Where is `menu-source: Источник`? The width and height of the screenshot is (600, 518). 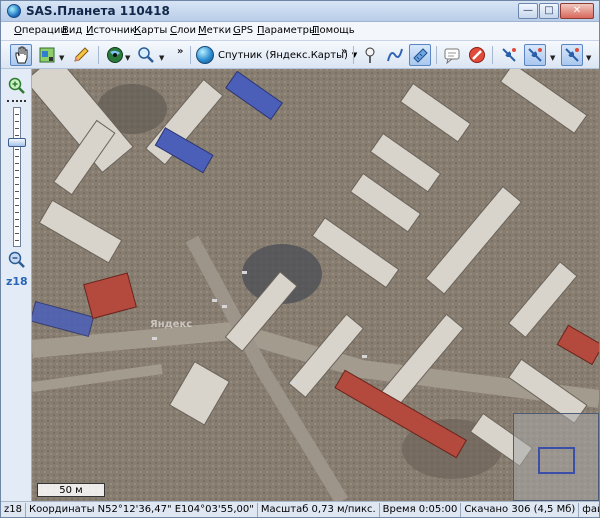
menu-source: Источник is located at coordinates (111, 30).